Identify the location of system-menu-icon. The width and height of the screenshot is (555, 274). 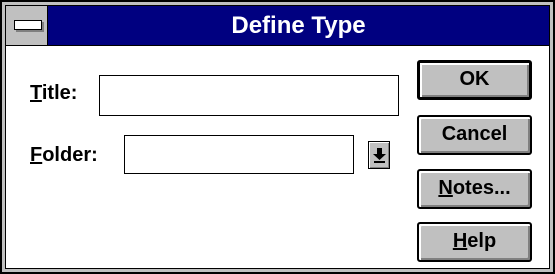
(28, 25).